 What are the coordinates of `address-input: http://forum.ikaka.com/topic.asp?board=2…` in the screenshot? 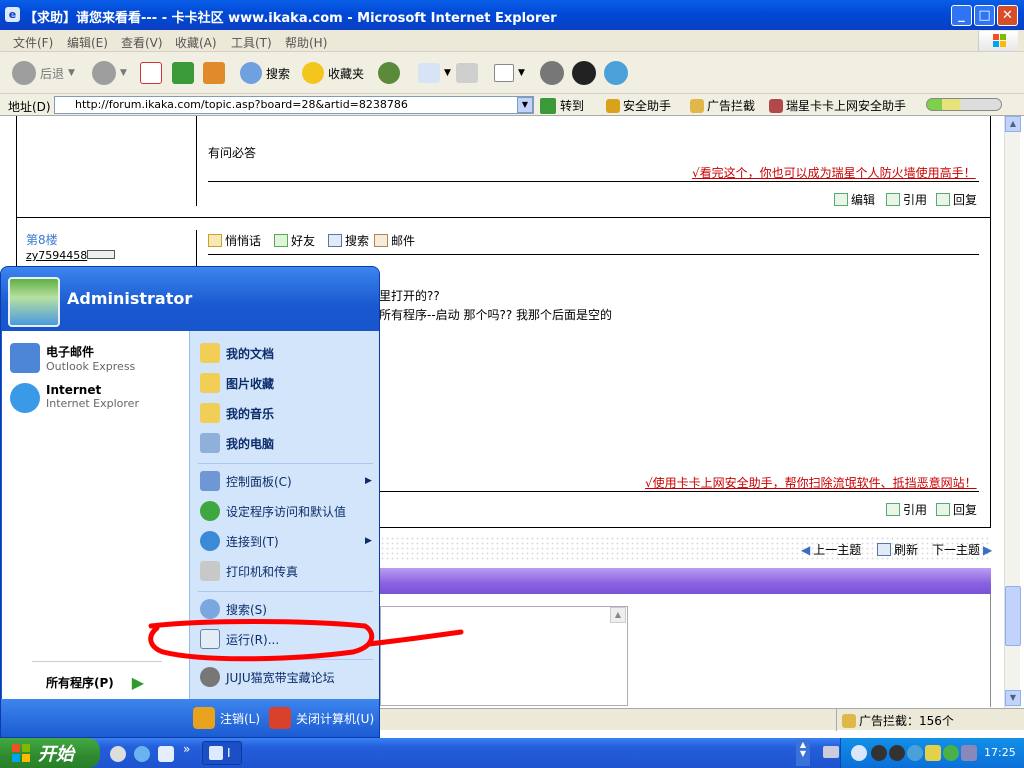 It's located at (294, 105).